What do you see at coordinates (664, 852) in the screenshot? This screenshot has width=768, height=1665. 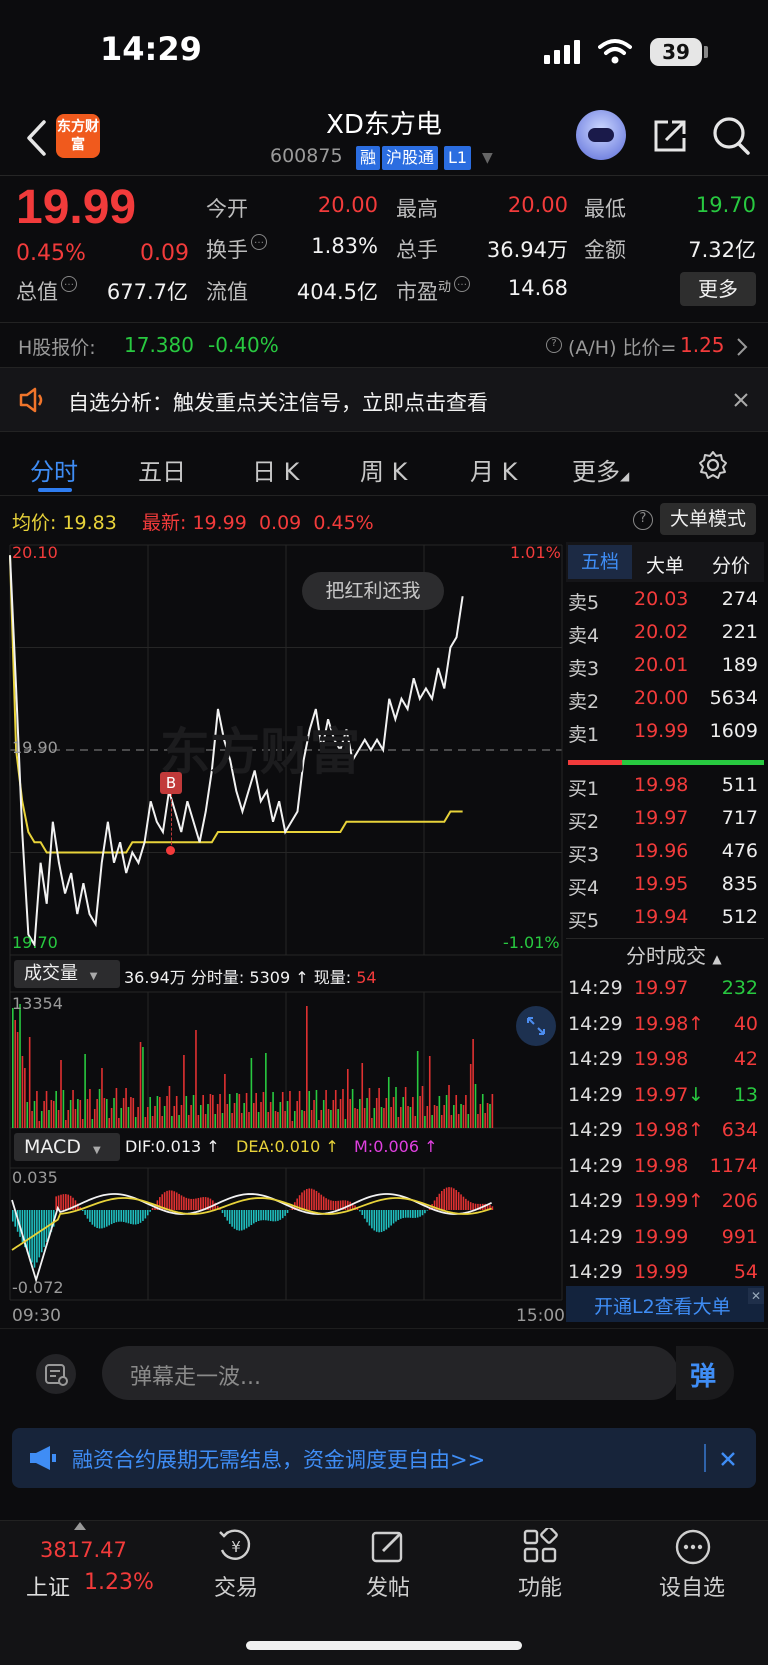 I see `bid-row: 买3 19.96 476` at bounding box center [664, 852].